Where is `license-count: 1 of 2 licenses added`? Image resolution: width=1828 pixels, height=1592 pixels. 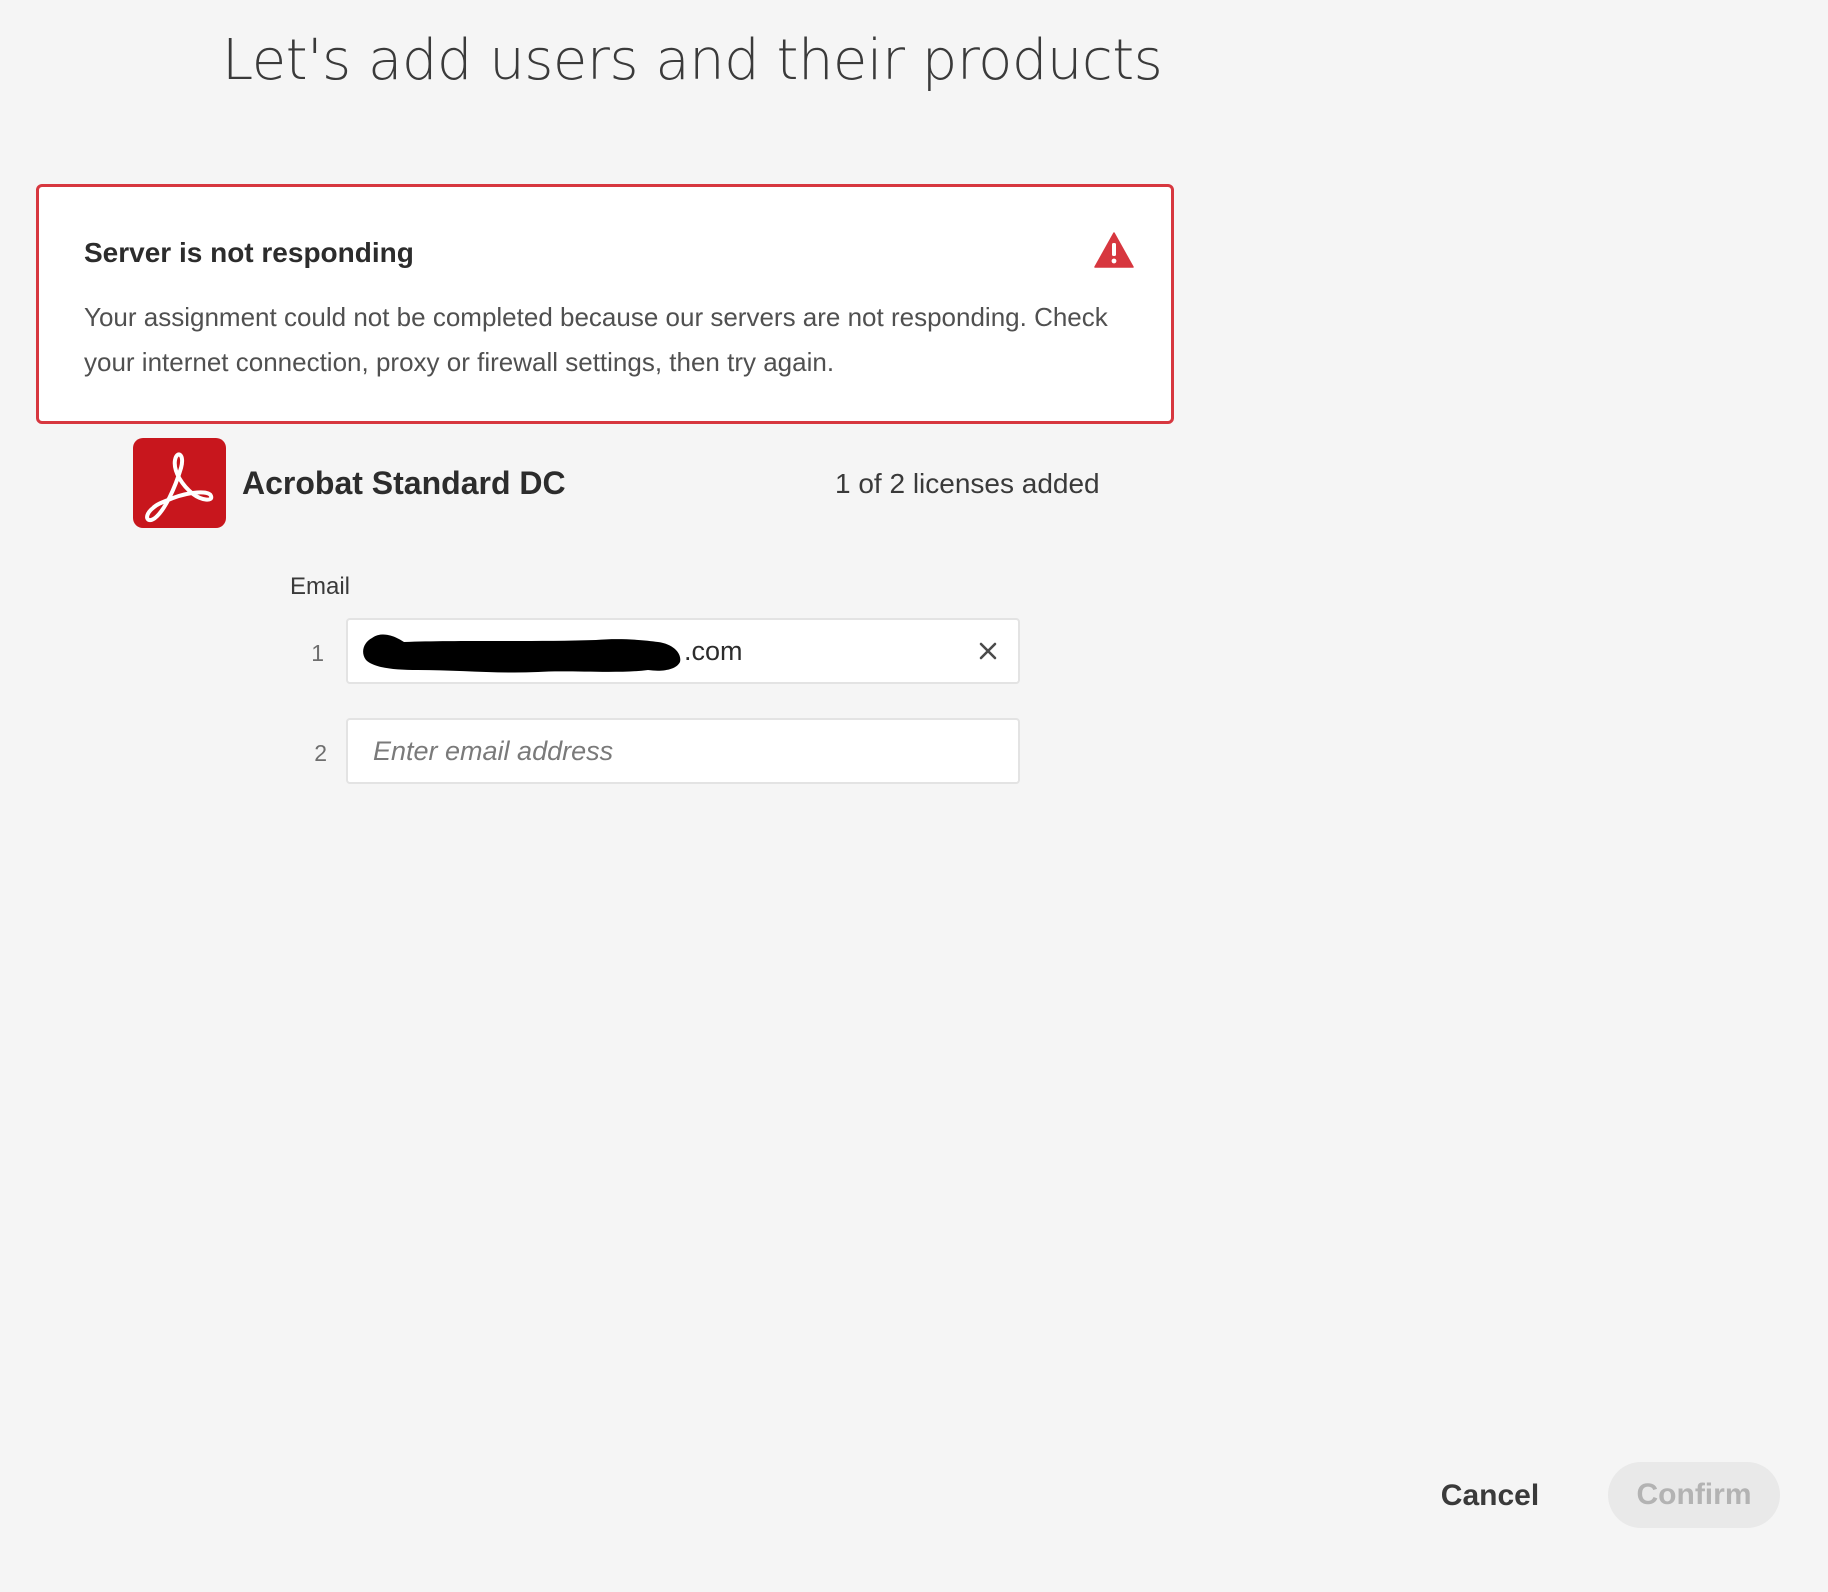 license-count: 1 of 2 licenses added is located at coordinates (967, 483).